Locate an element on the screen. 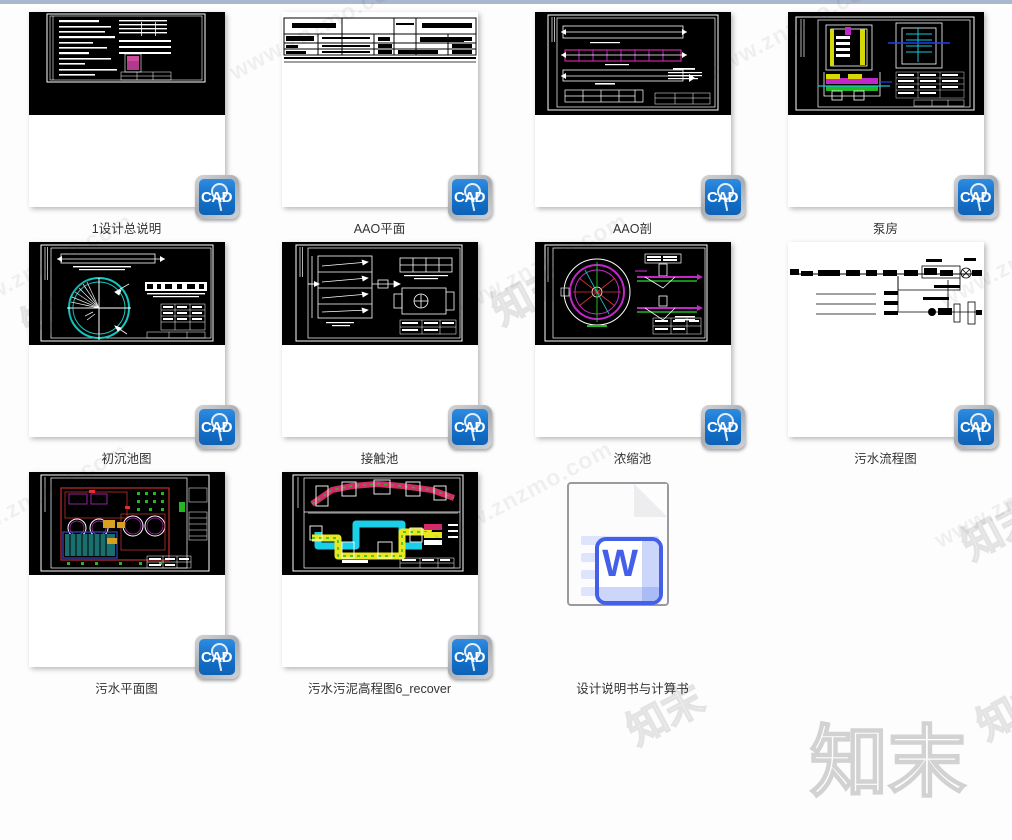  thumbnail-item-2: CAD AAO平面 is located at coordinates (379, 122).